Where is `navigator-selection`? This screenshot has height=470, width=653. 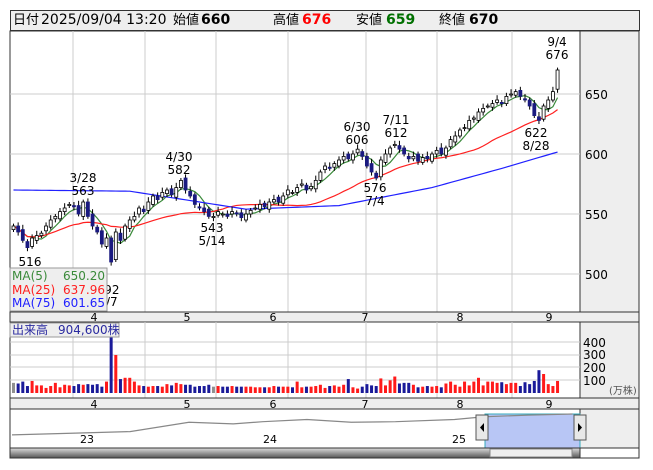
navigator-selection is located at coordinates (532, 431).